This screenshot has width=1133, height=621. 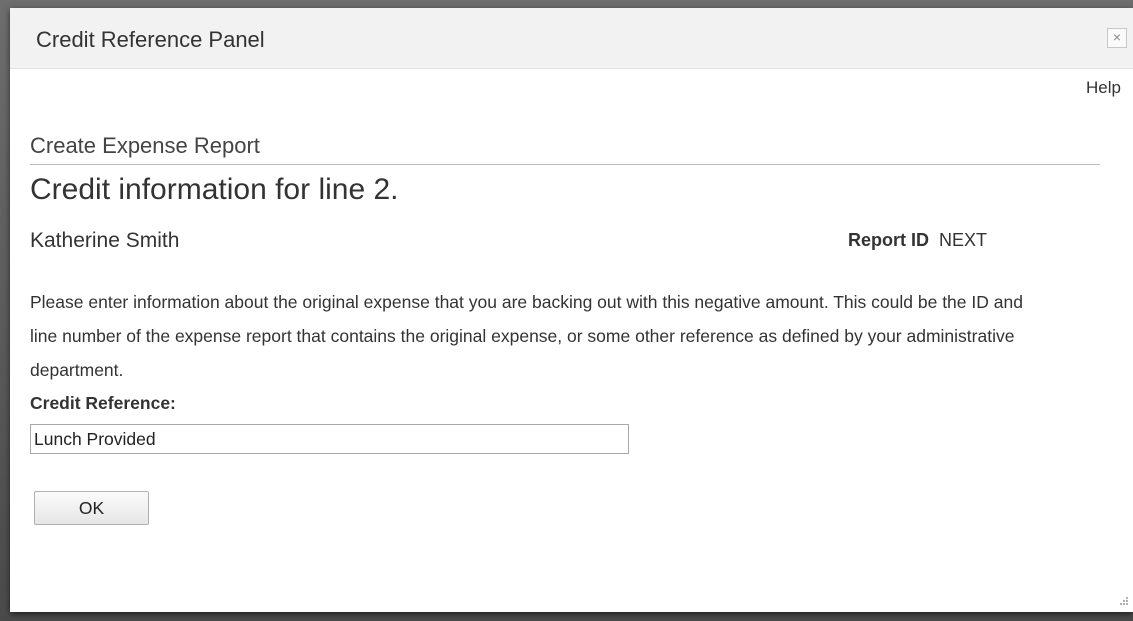 What do you see at coordinates (571, 38) in the screenshot?
I see `dialog-titlebar: Credit Reference Panel ×` at bounding box center [571, 38].